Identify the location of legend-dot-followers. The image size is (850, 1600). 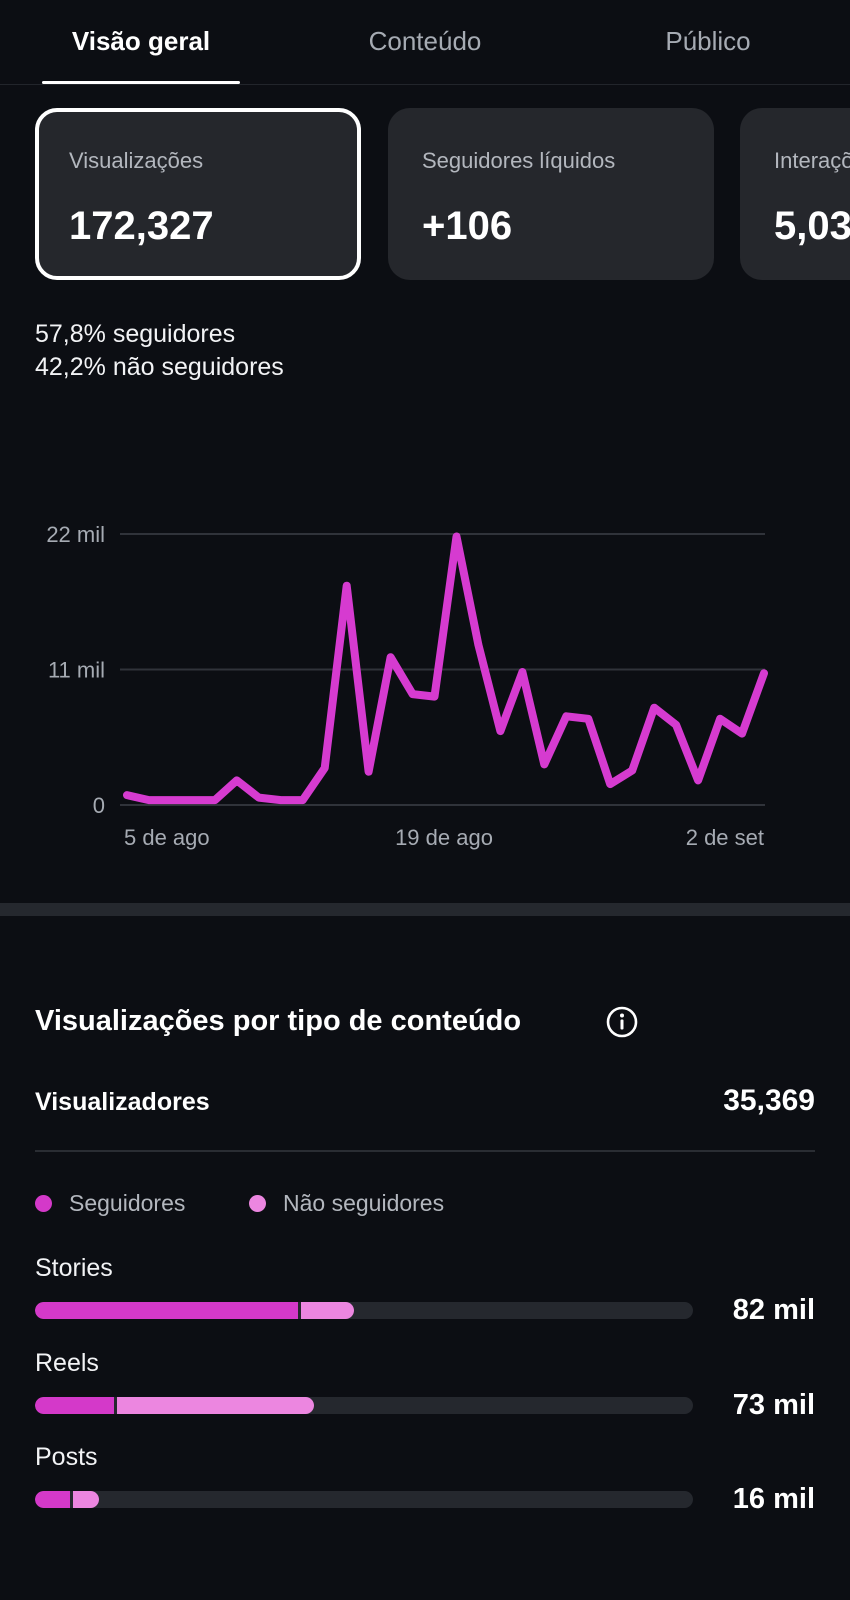
(43, 1203).